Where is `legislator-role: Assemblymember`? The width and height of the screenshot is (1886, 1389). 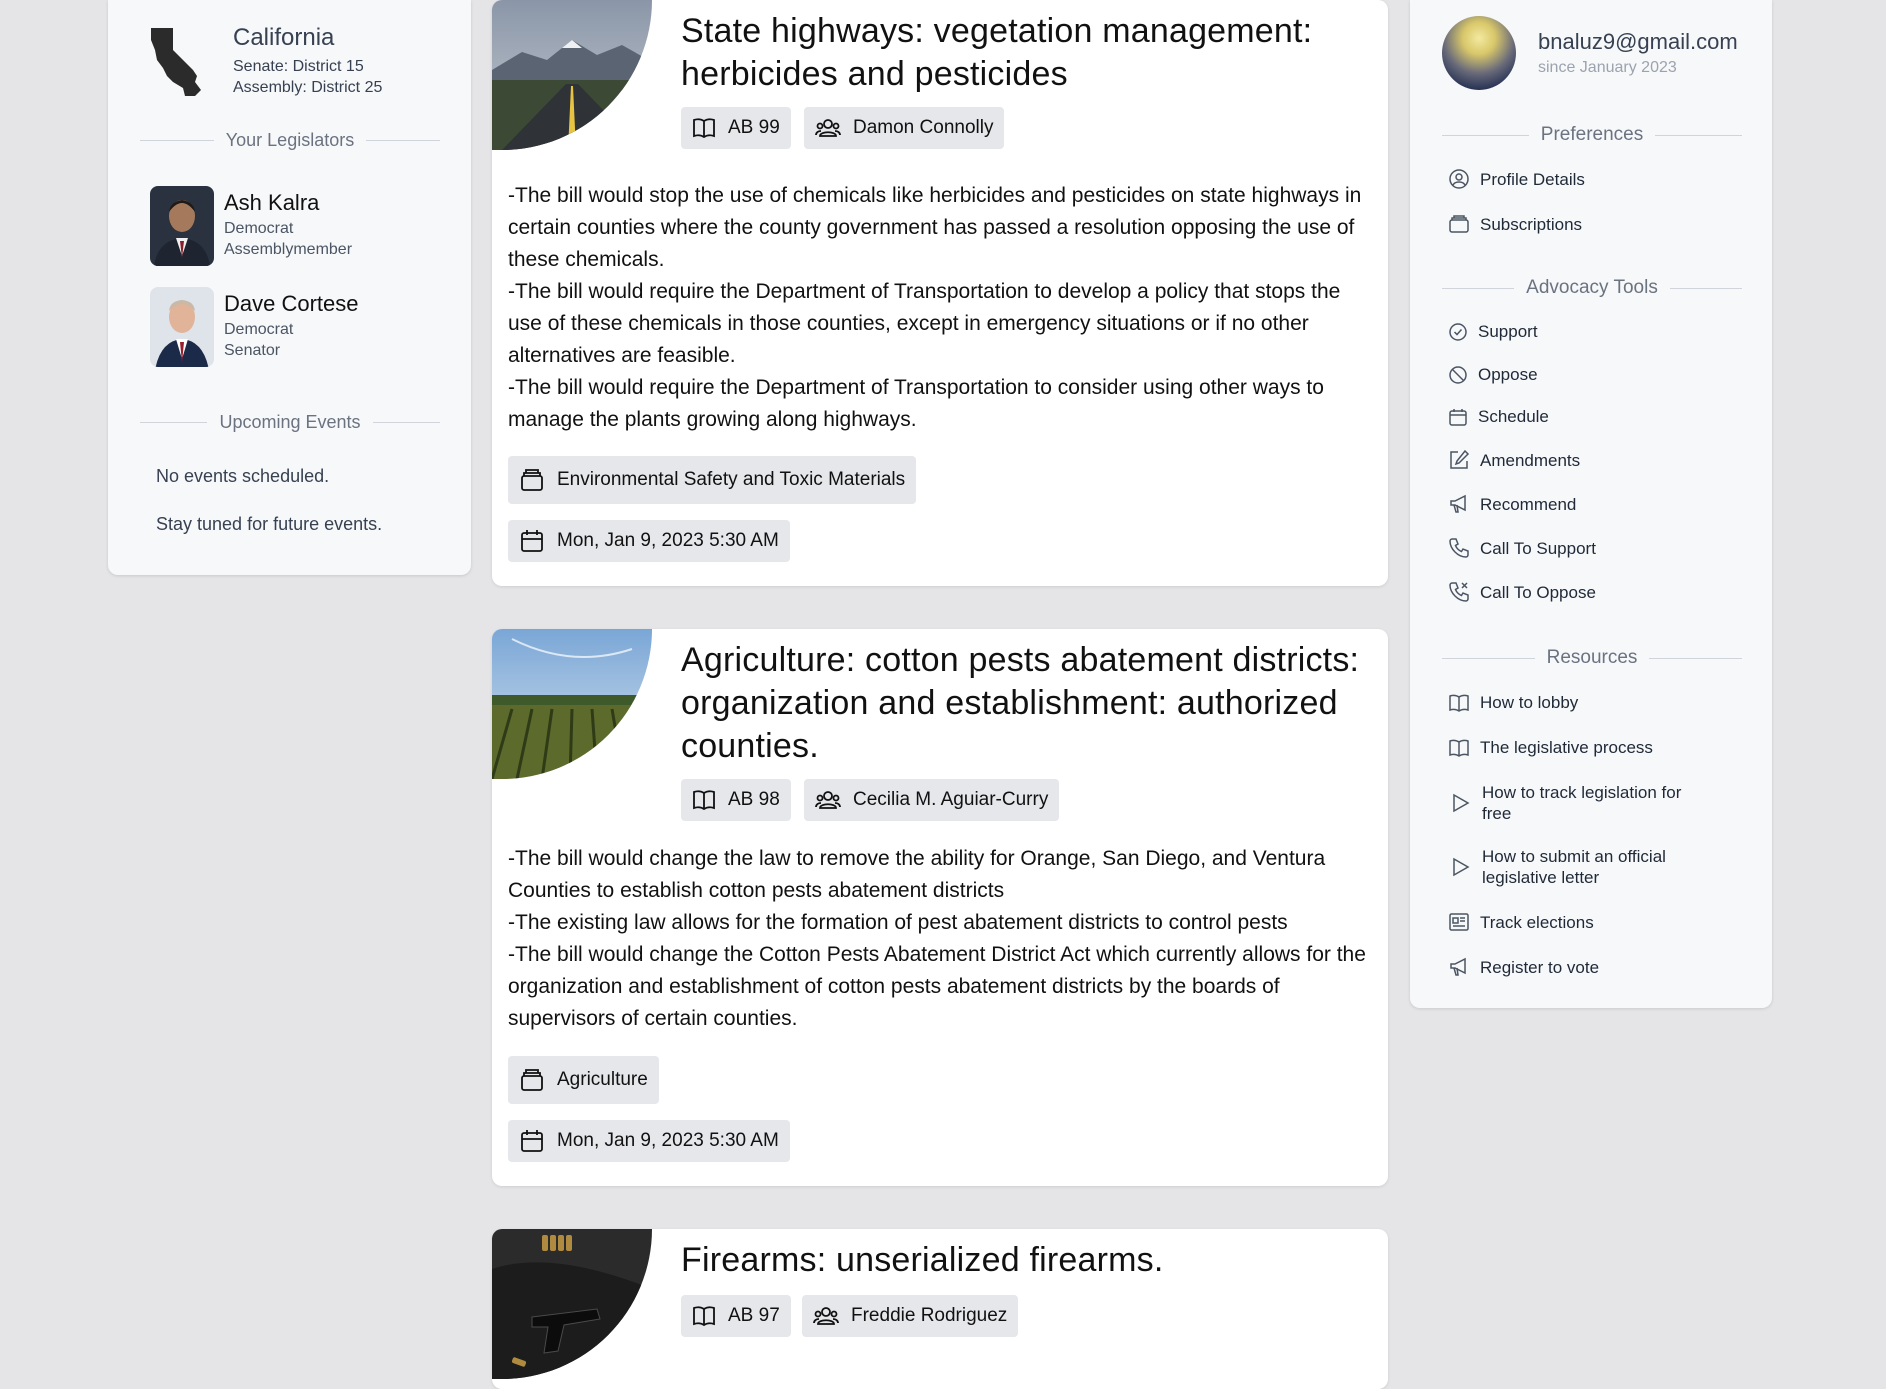
legislator-role: Assemblymember is located at coordinates (288, 249).